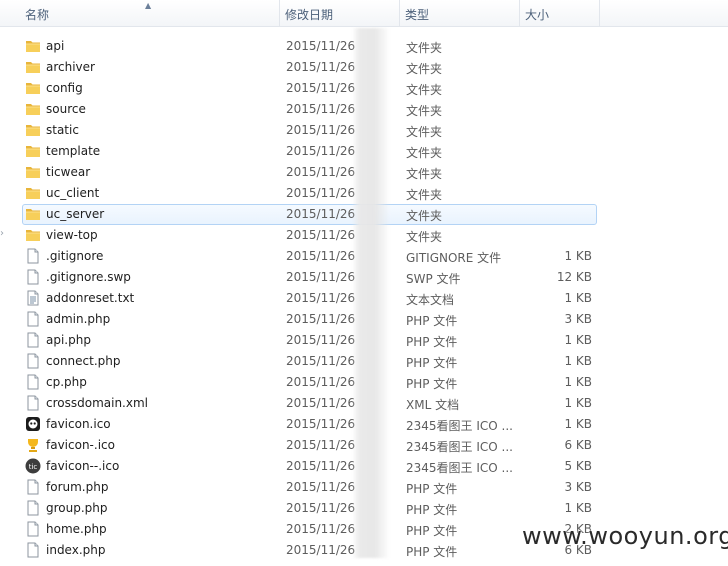  Describe the element at coordinates (68, 340) in the screenshot. I see `file-name: api.php` at that location.